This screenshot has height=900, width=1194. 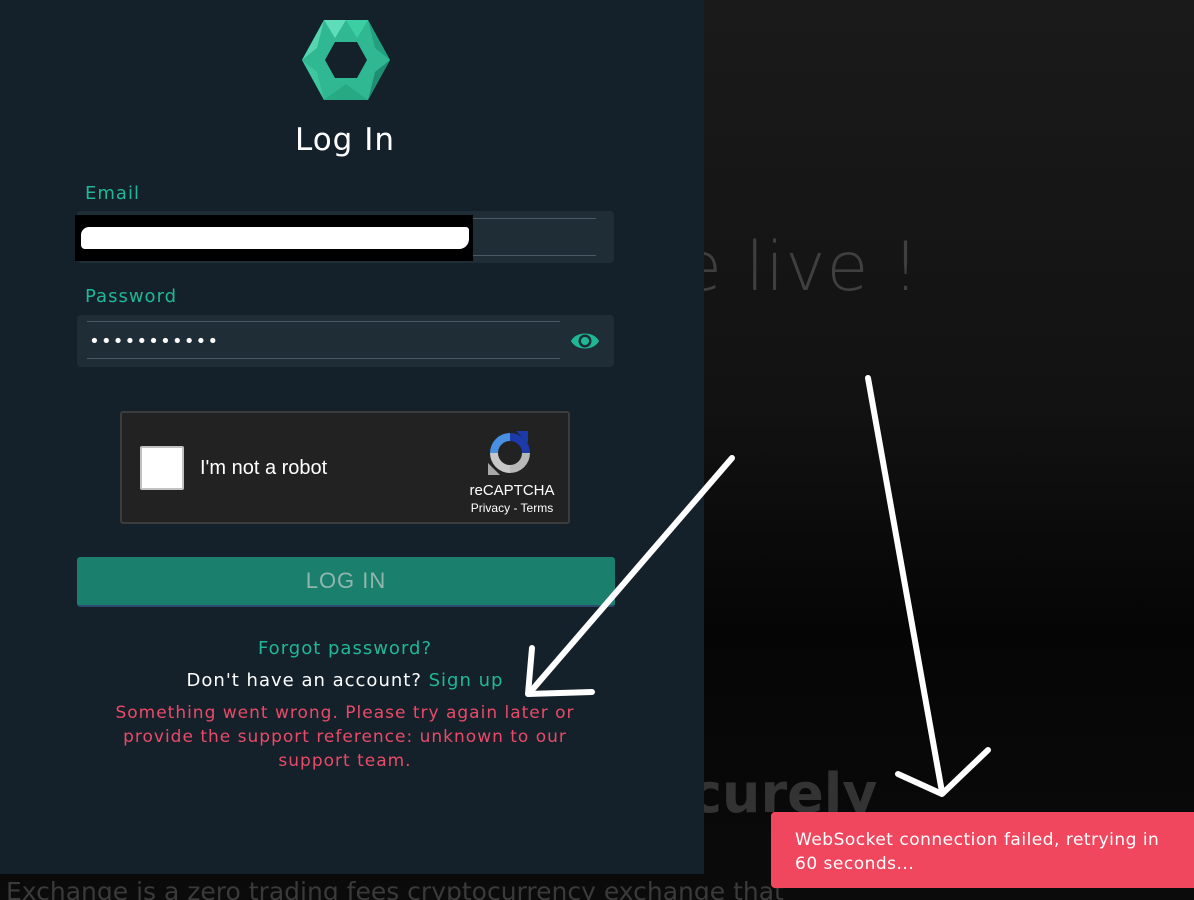 I want to click on password-field-underline, so click(x=323, y=358).